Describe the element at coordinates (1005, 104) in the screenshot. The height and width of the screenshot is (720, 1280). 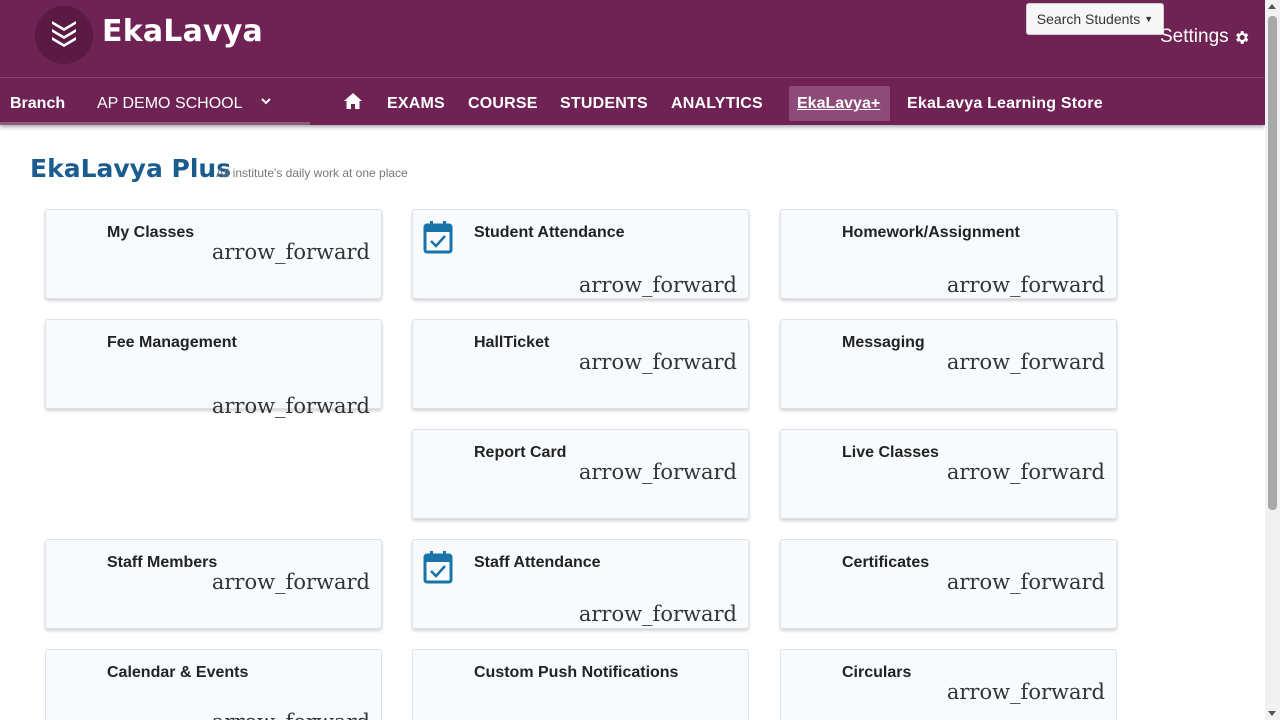
I see `nav-learning-store: EkaLavya Learning Store` at that location.